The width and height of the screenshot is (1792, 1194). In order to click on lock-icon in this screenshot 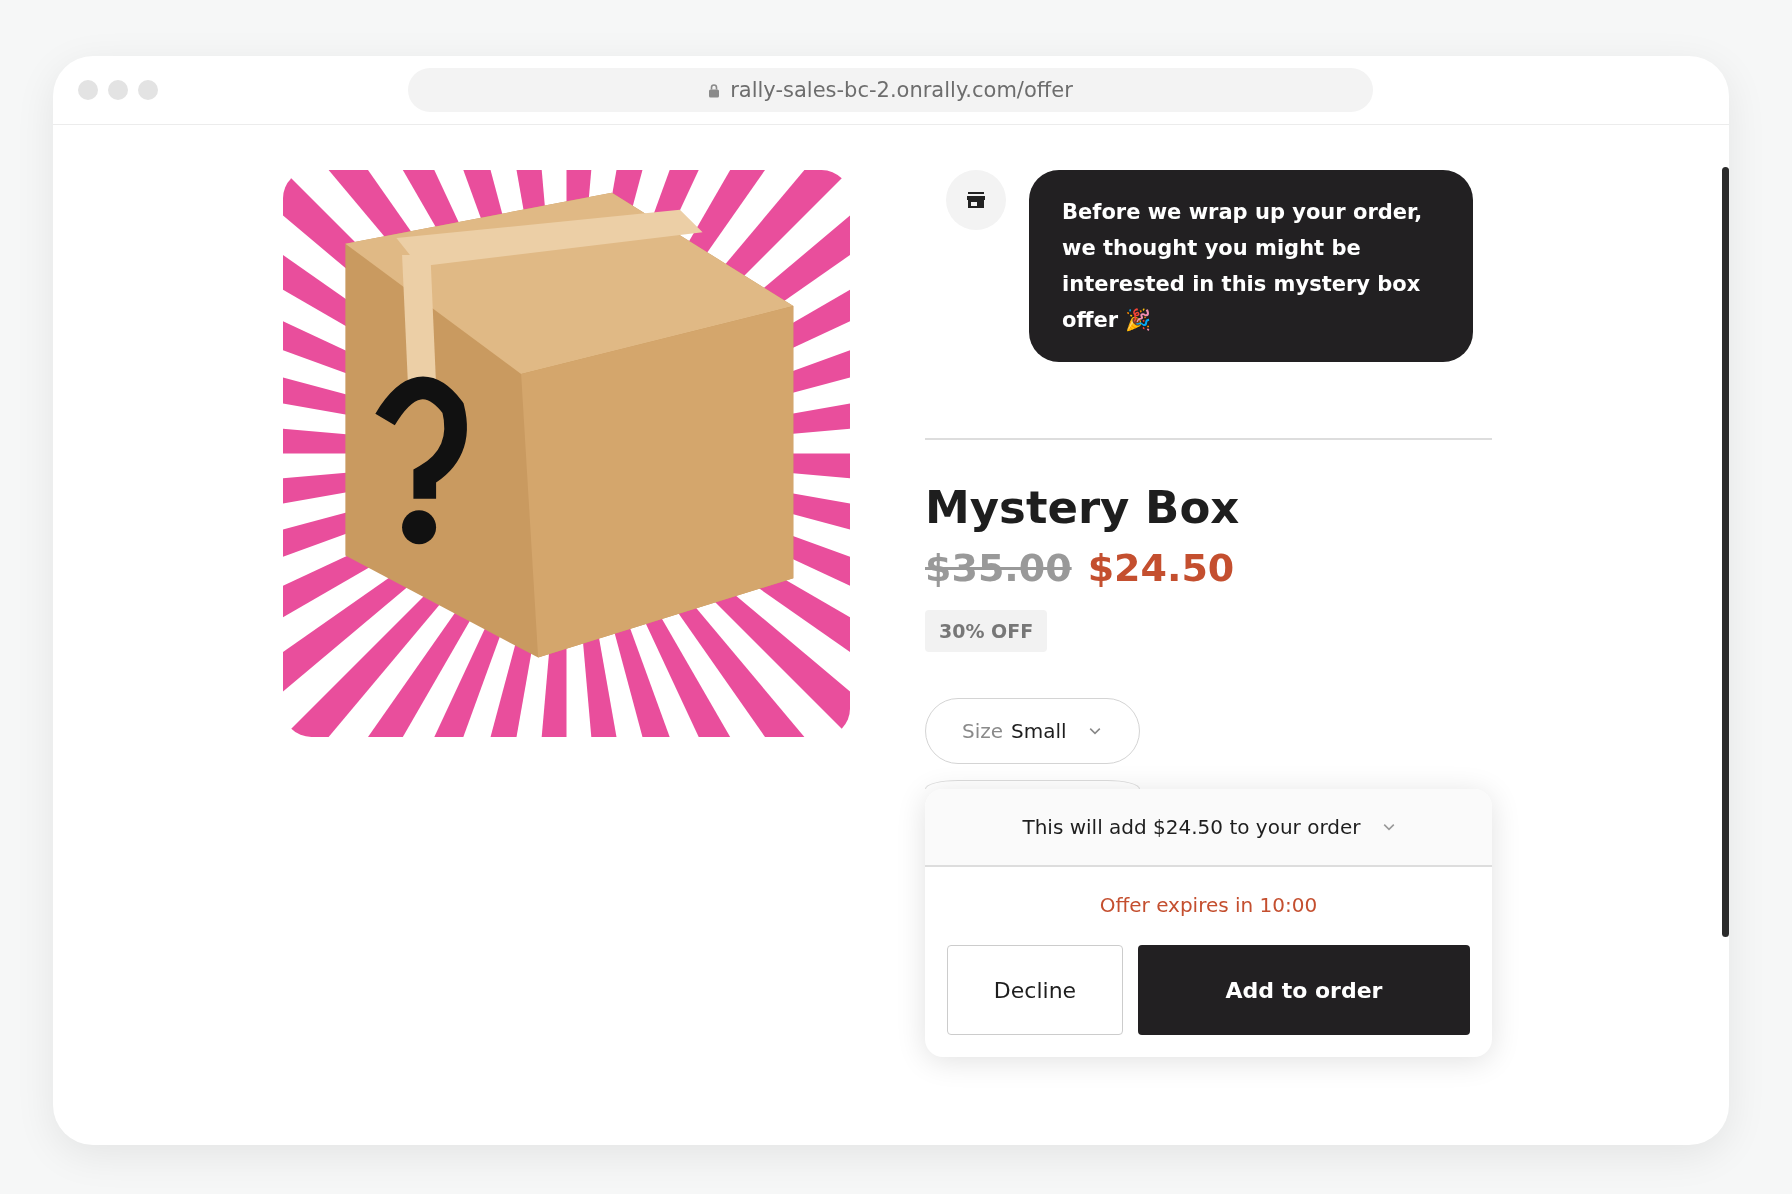, I will do `click(714, 90)`.